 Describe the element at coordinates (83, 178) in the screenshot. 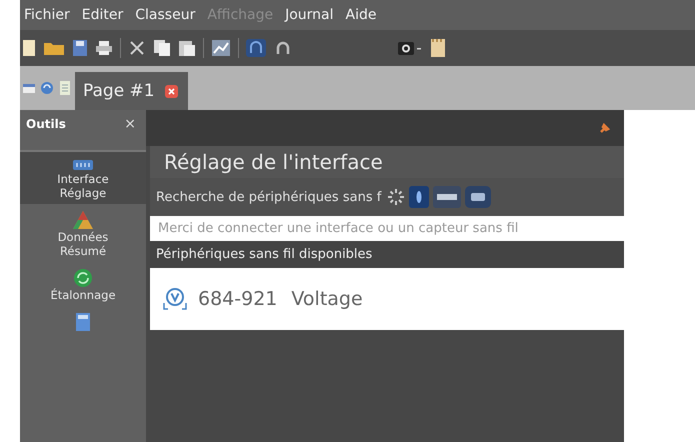

I see `sidebar-item: Interface Réglage` at that location.